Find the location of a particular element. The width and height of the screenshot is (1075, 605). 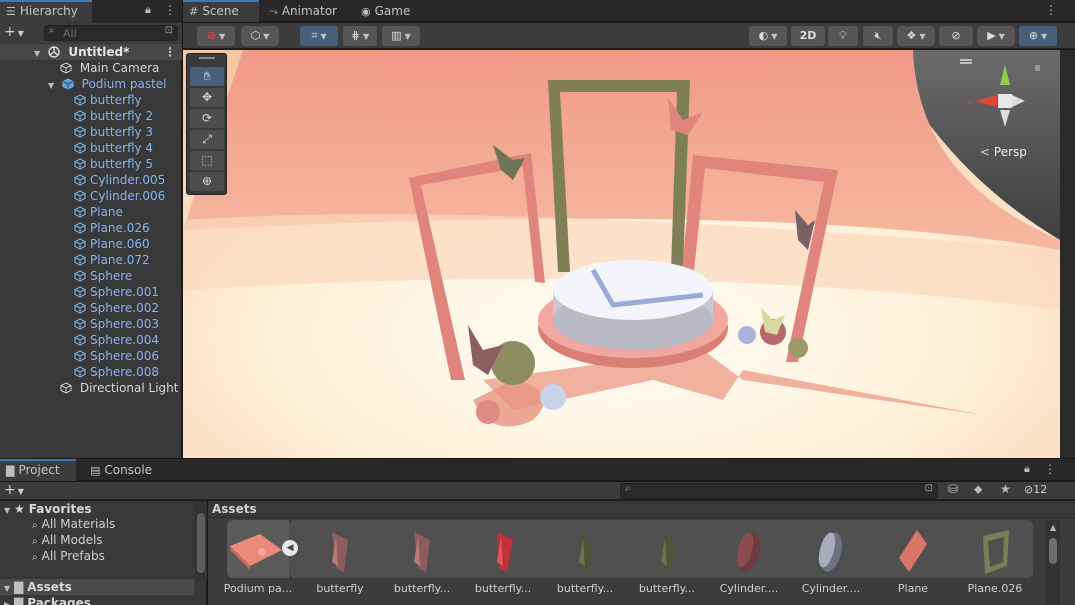

tab-animator: ⤳ Animator is located at coordinates (304, 11).